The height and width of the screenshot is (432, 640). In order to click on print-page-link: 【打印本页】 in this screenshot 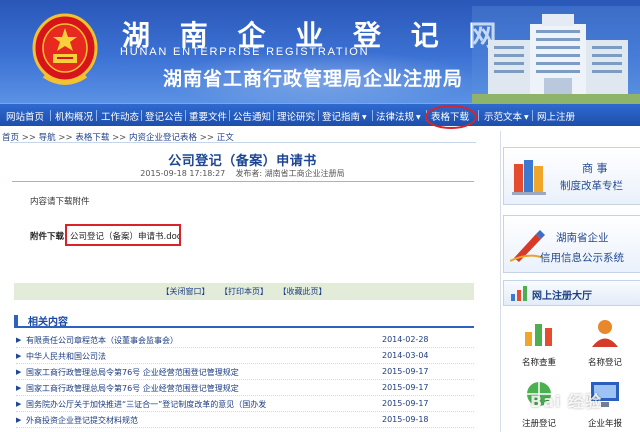, I will do `click(244, 291)`.